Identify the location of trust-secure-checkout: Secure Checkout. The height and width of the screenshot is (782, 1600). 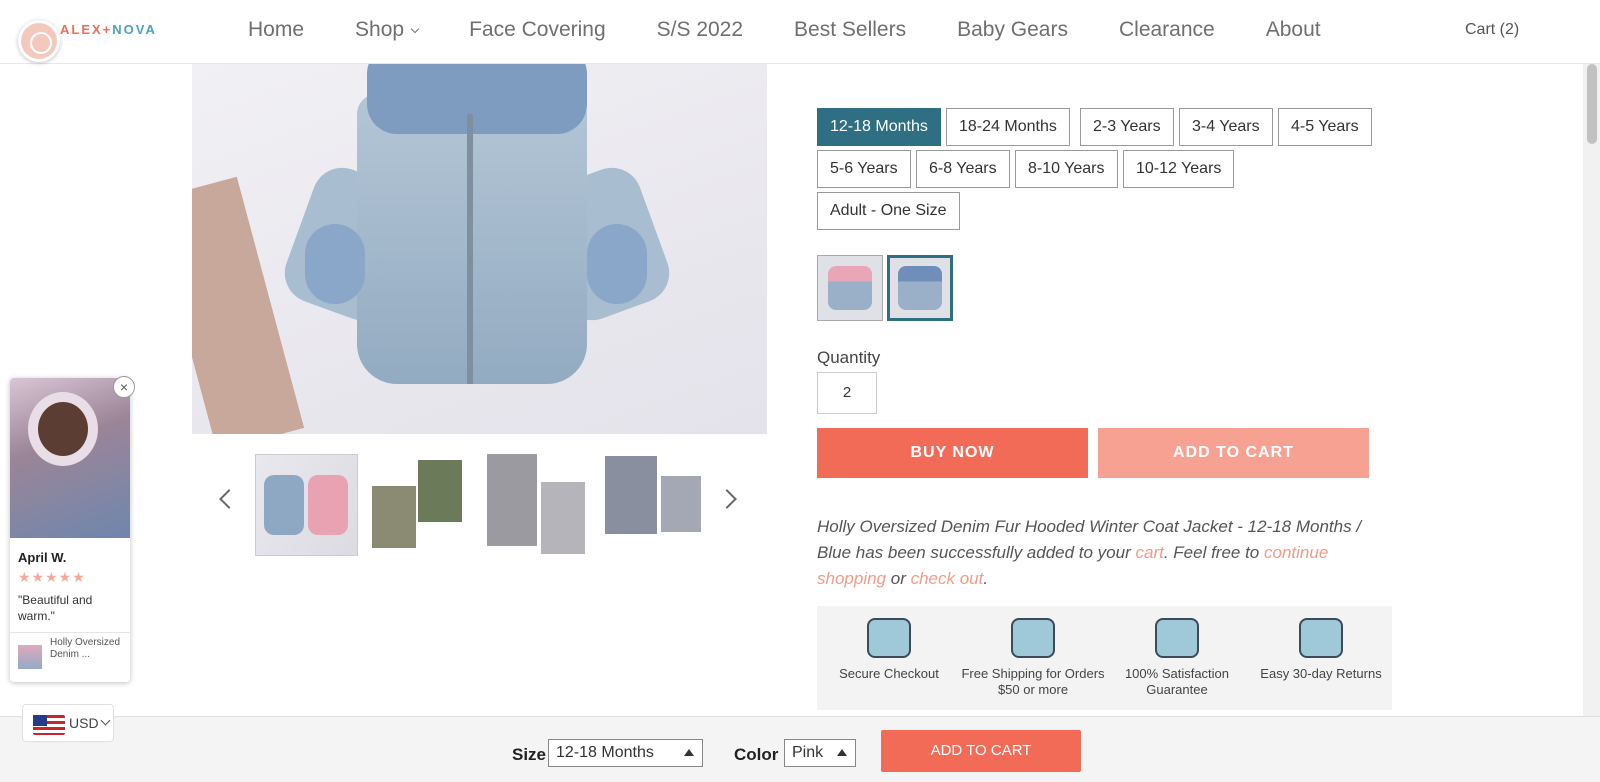
(889, 644).